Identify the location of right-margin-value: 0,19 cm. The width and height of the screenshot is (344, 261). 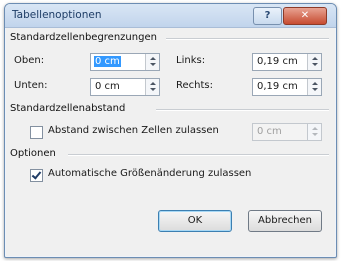
(277, 86).